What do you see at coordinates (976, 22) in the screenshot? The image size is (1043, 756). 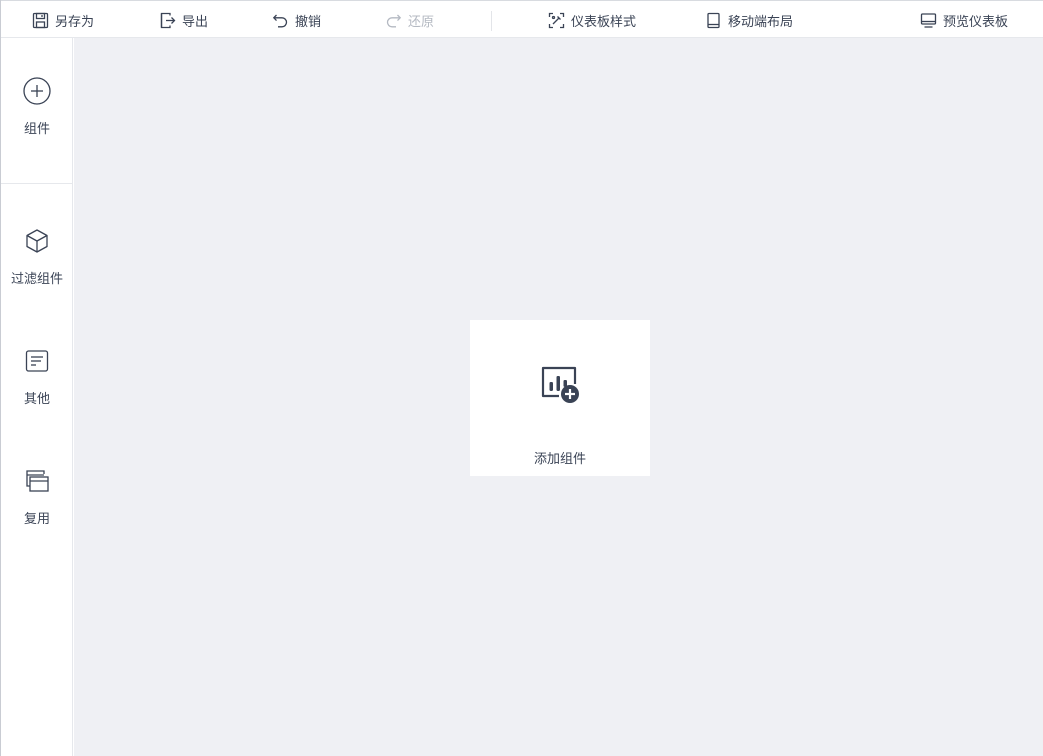 I see `preview-dashboard-label: 预览仪表板` at bounding box center [976, 22].